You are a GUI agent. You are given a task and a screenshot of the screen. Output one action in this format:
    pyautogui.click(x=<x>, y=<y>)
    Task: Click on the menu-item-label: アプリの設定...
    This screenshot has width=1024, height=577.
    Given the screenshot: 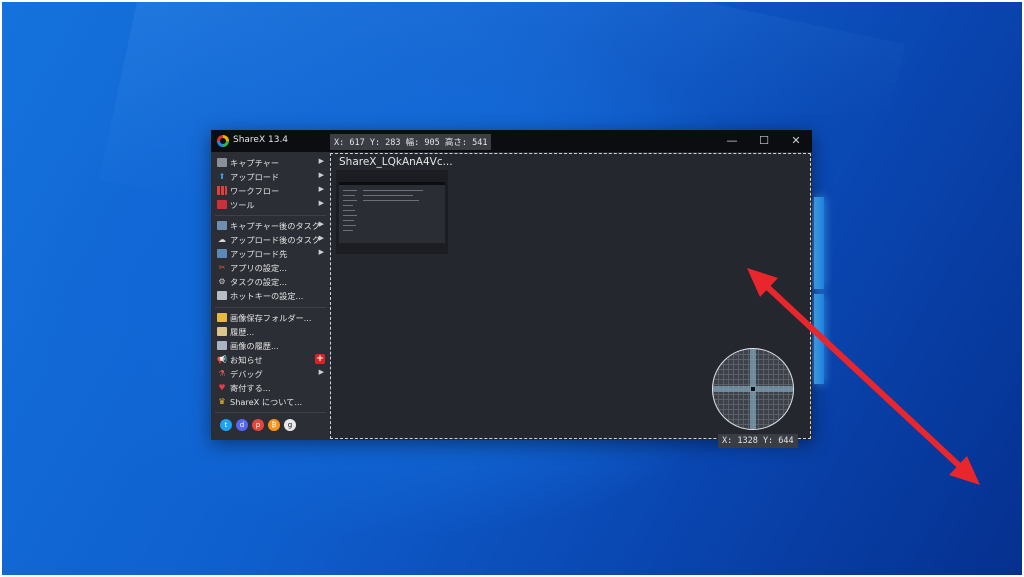 What is the action you would take?
    pyautogui.click(x=258, y=268)
    